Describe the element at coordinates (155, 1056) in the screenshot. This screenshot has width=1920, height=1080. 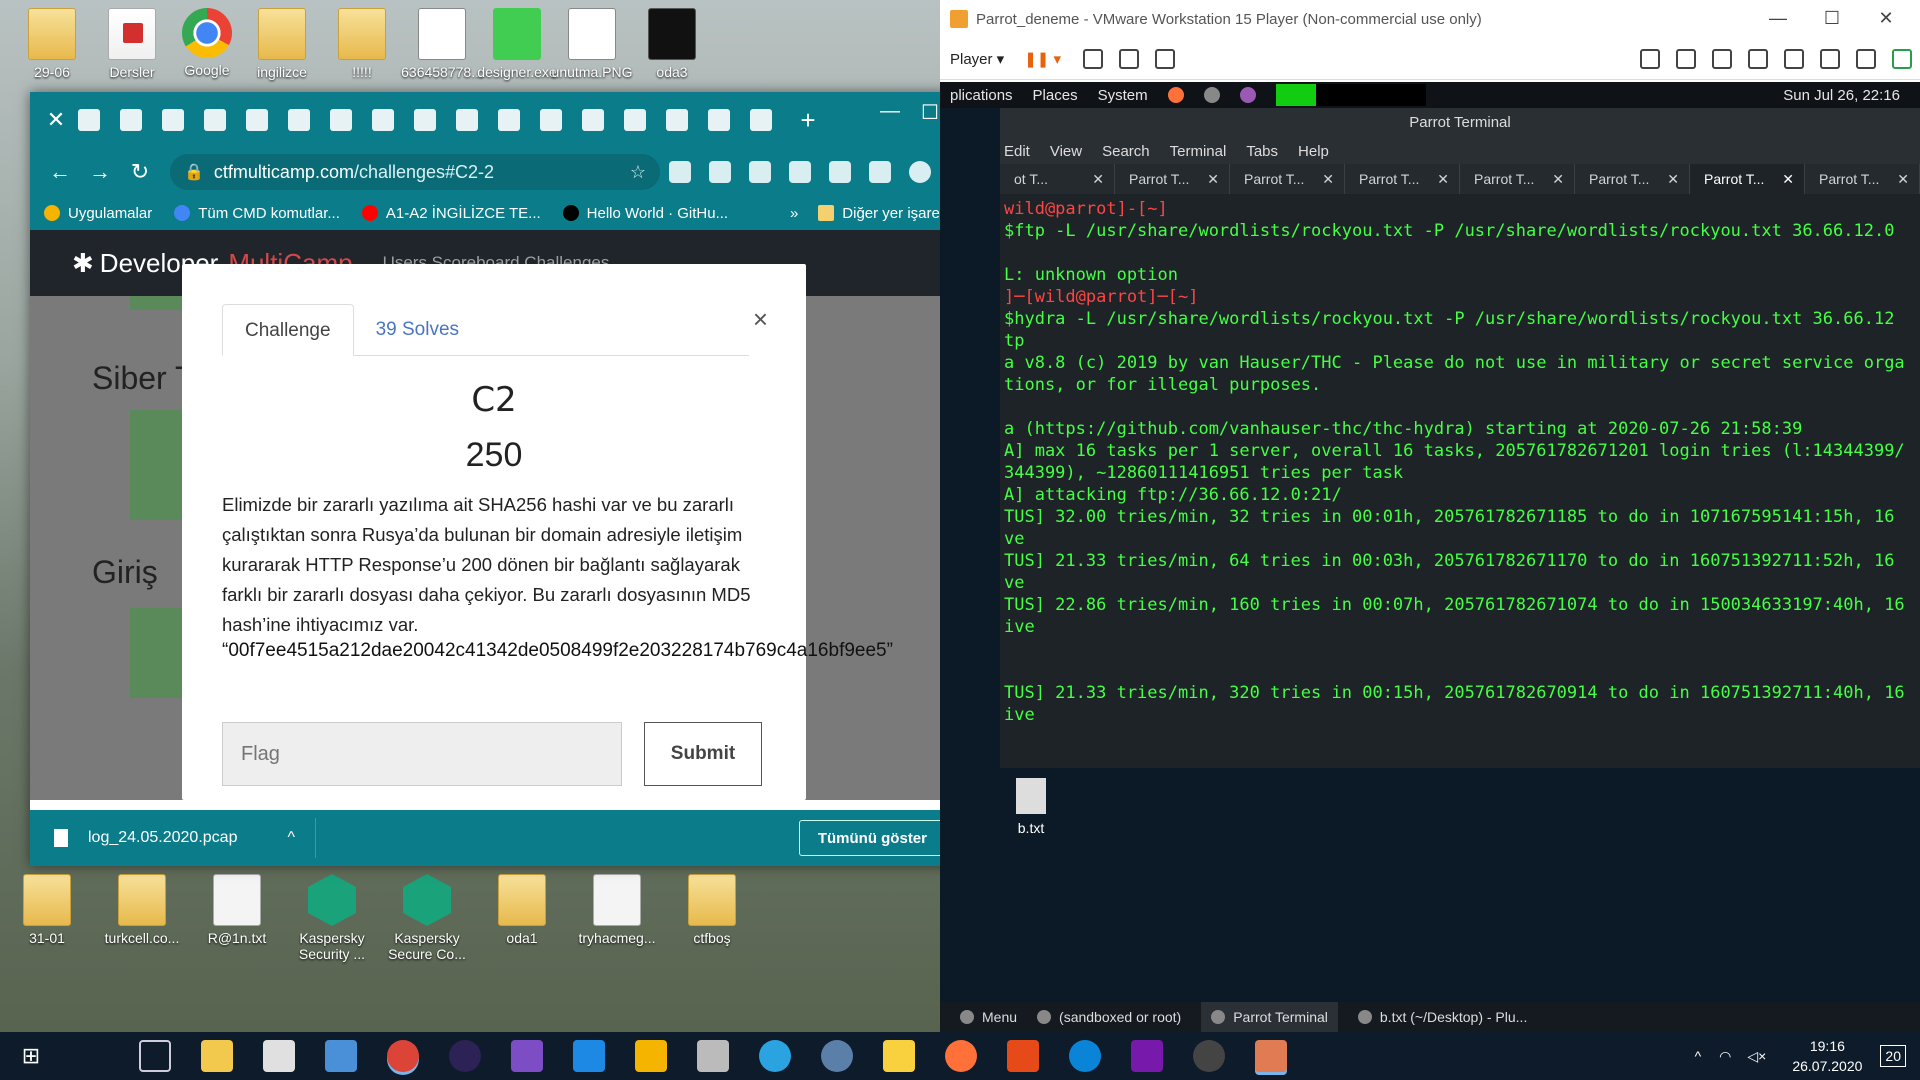
I see `task-view-icon` at that location.